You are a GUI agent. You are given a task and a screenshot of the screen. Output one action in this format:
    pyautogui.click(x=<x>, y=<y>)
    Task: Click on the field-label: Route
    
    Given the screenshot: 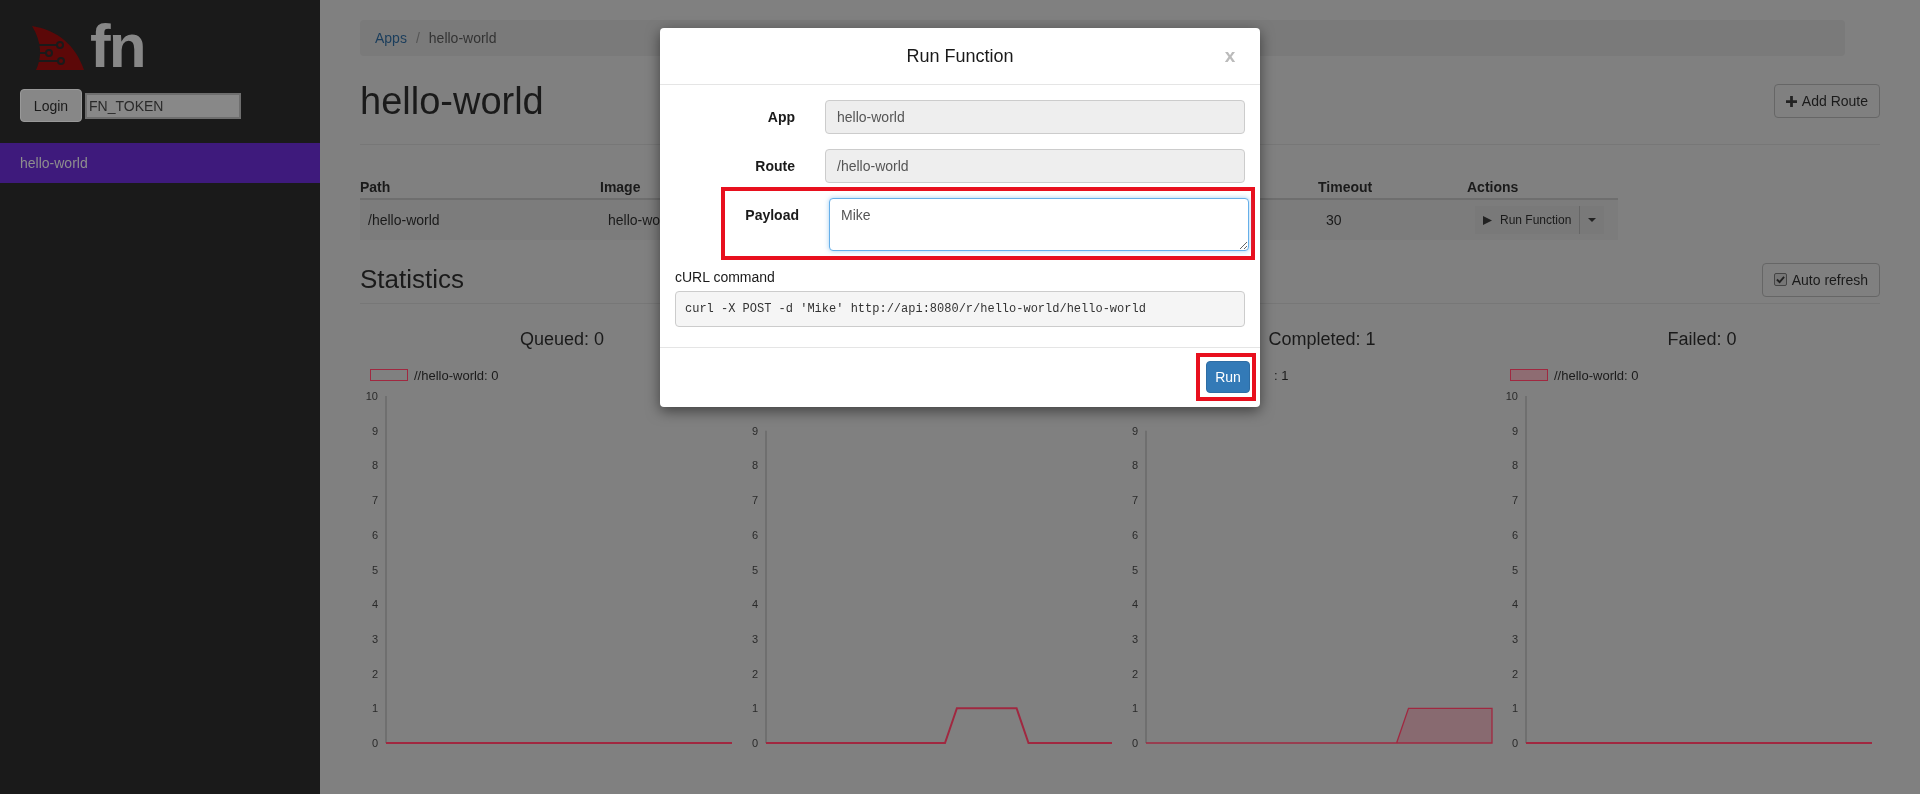 What is the action you would take?
    pyautogui.click(x=774, y=166)
    